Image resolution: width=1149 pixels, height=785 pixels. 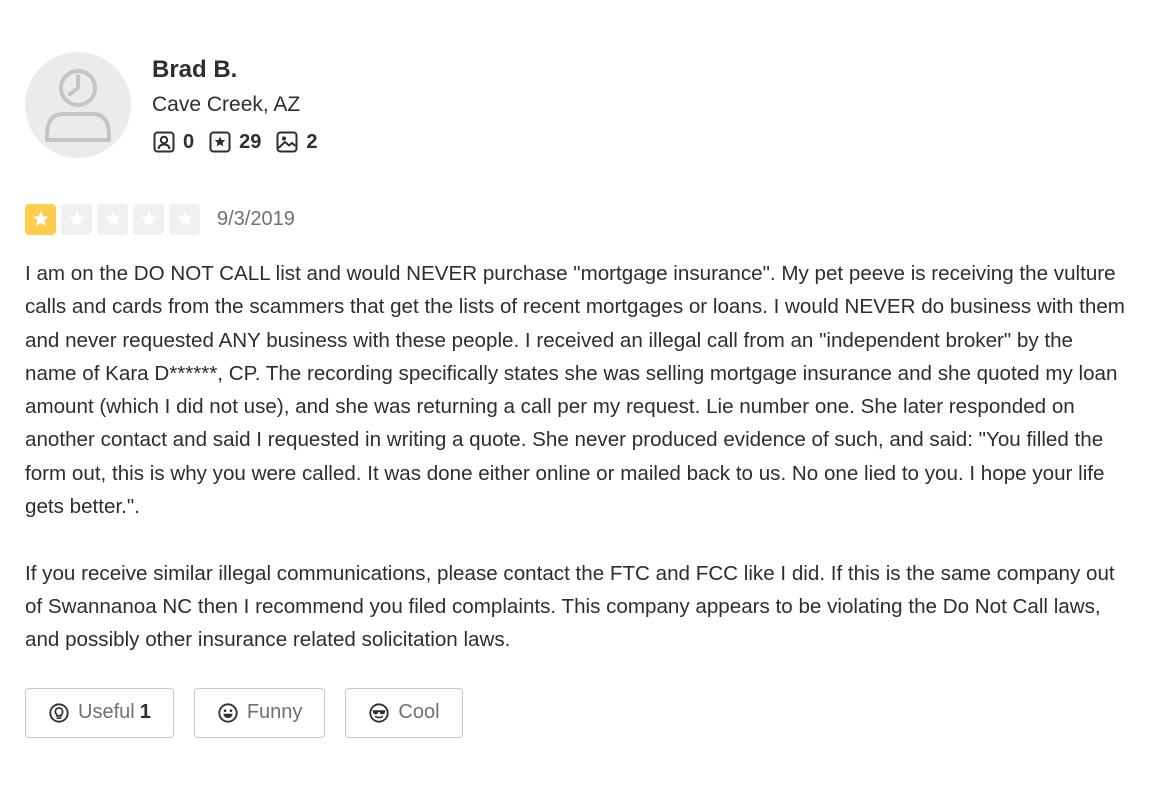 What do you see at coordinates (242, 70) in the screenshot?
I see `user-name: Brad B.` at bounding box center [242, 70].